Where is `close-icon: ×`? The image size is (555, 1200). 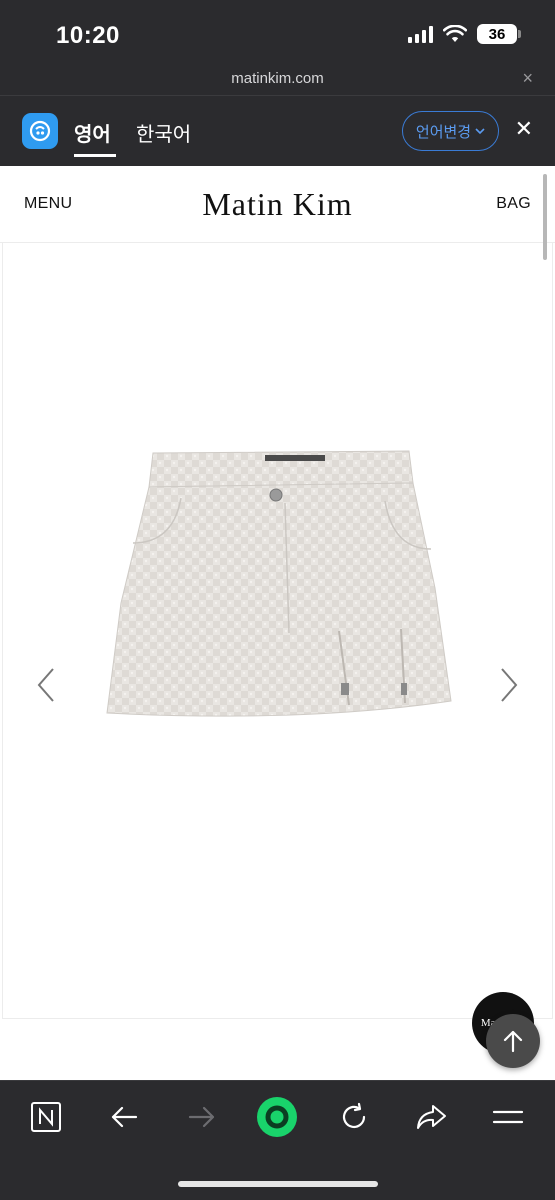
close-icon: × is located at coordinates (527, 78).